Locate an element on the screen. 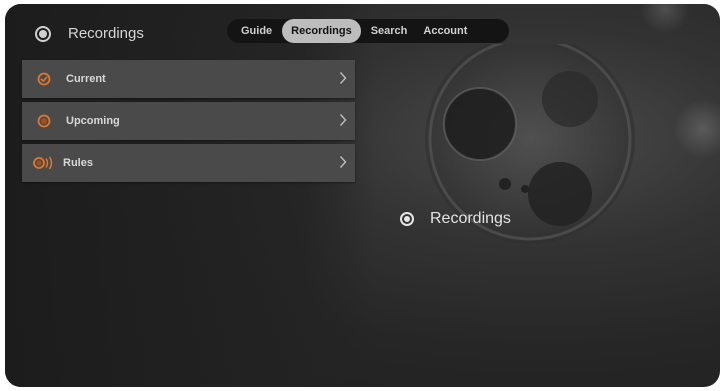  menu-item-label: Upcoming is located at coordinates (93, 121).